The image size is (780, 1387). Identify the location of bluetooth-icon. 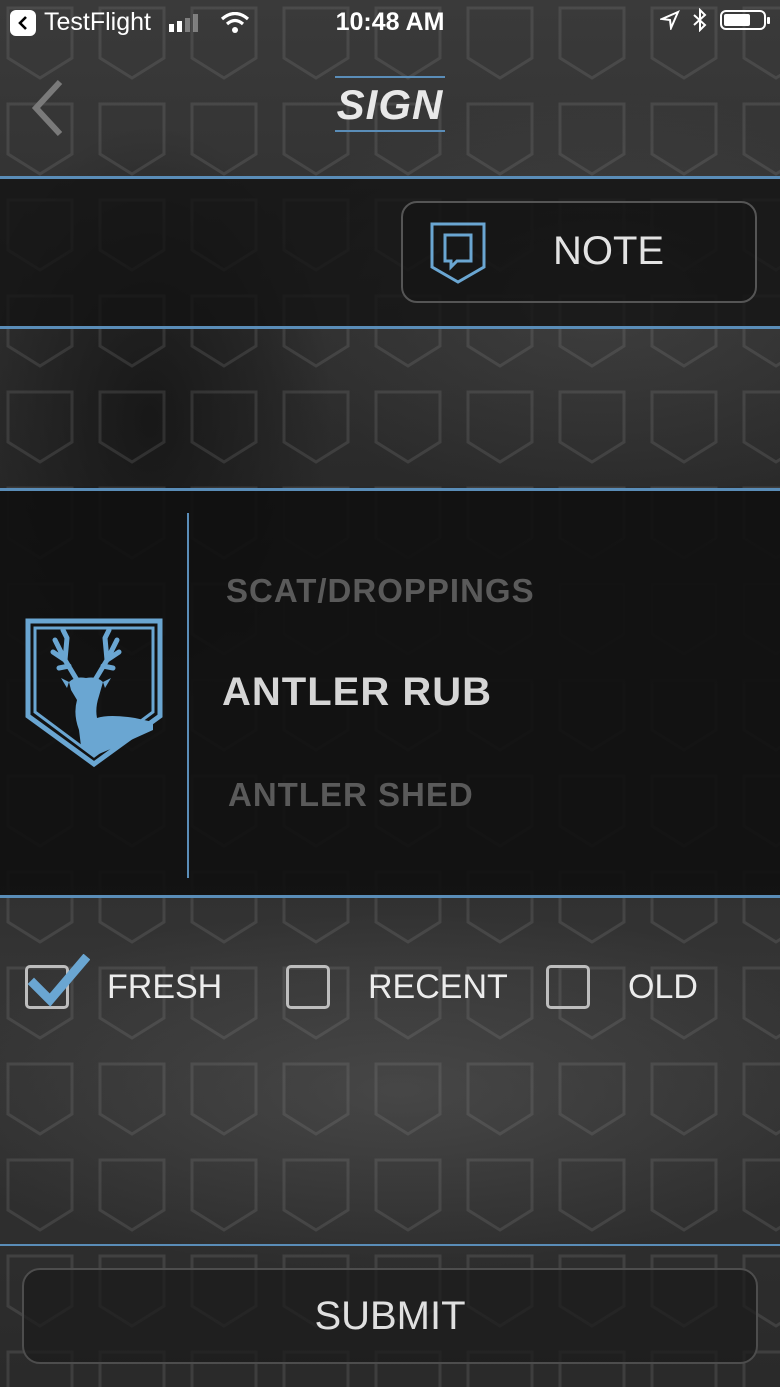
(700, 20).